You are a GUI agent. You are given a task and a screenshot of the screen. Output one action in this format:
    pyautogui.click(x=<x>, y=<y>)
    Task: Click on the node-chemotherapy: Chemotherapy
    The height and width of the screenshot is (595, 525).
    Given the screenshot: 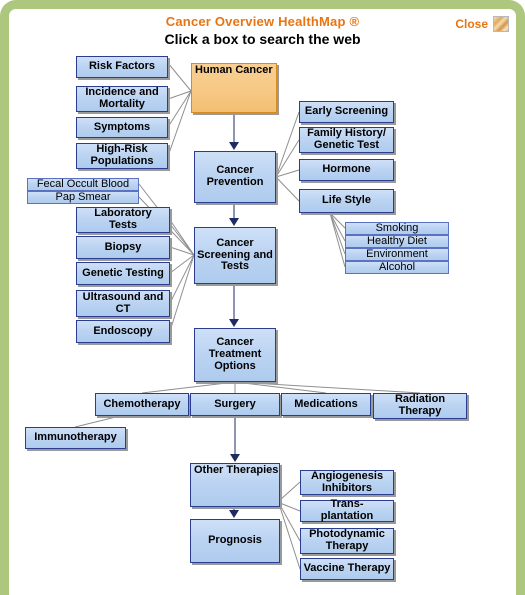 What is the action you would take?
    pyautogui.click(x=142, y=404)
    